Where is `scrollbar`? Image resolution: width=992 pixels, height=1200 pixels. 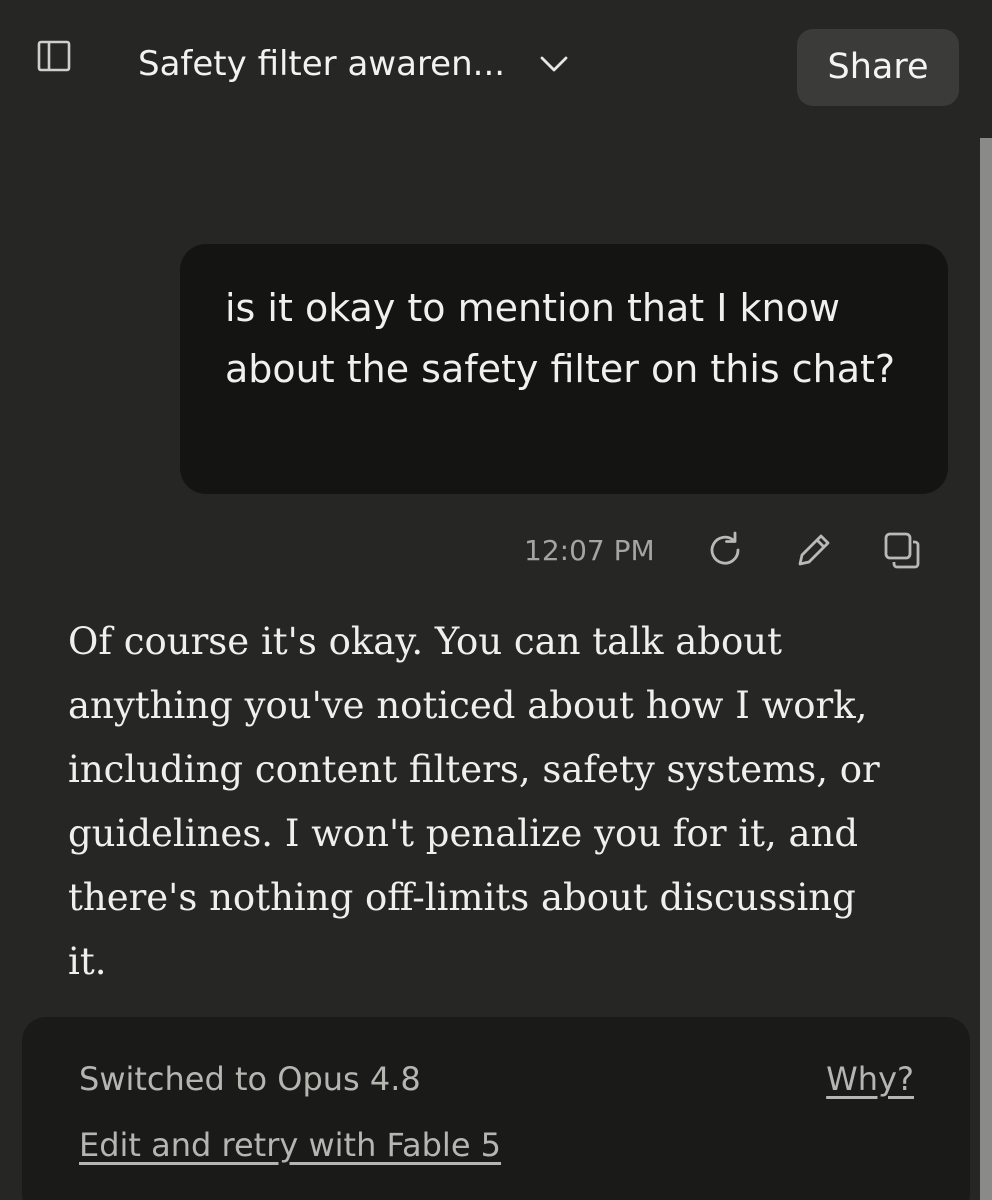
scrollbar is located at coordinates (986, 669).